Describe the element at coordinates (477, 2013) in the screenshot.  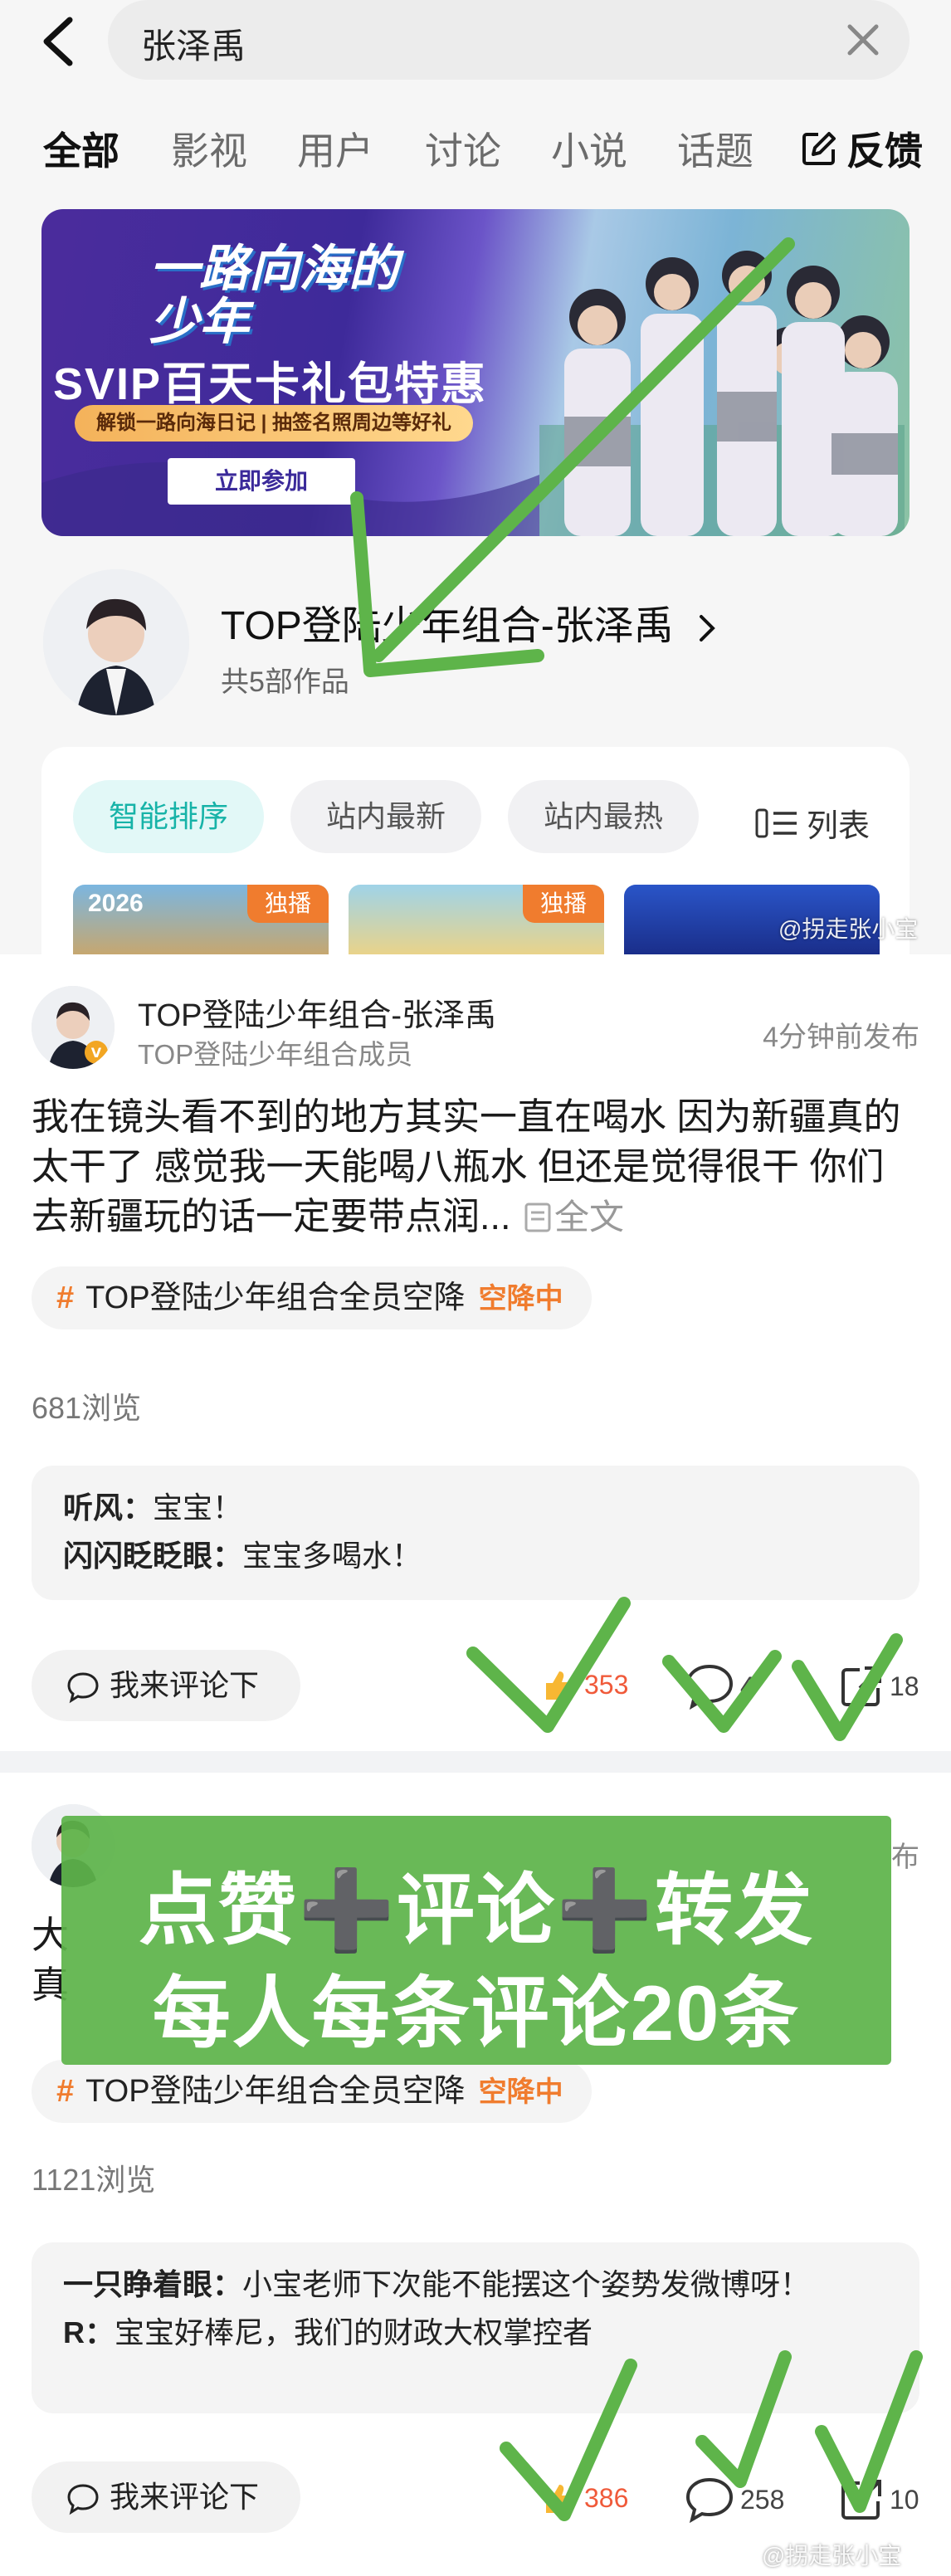
I see `overlay-line-2: 每人每条评论20条` at that location.